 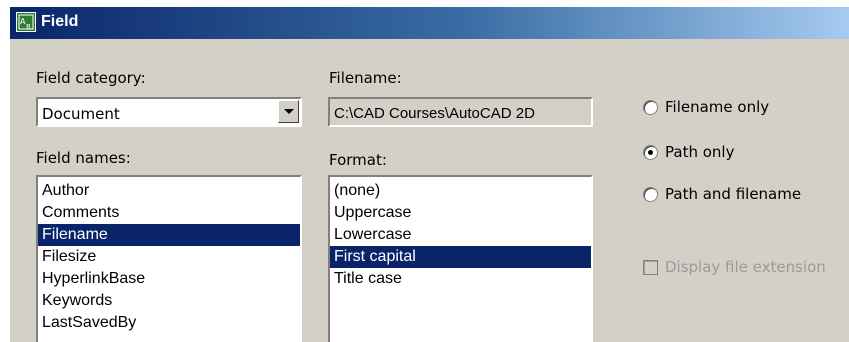 I want to click on svg-text: B, so click(x=28, y=27).